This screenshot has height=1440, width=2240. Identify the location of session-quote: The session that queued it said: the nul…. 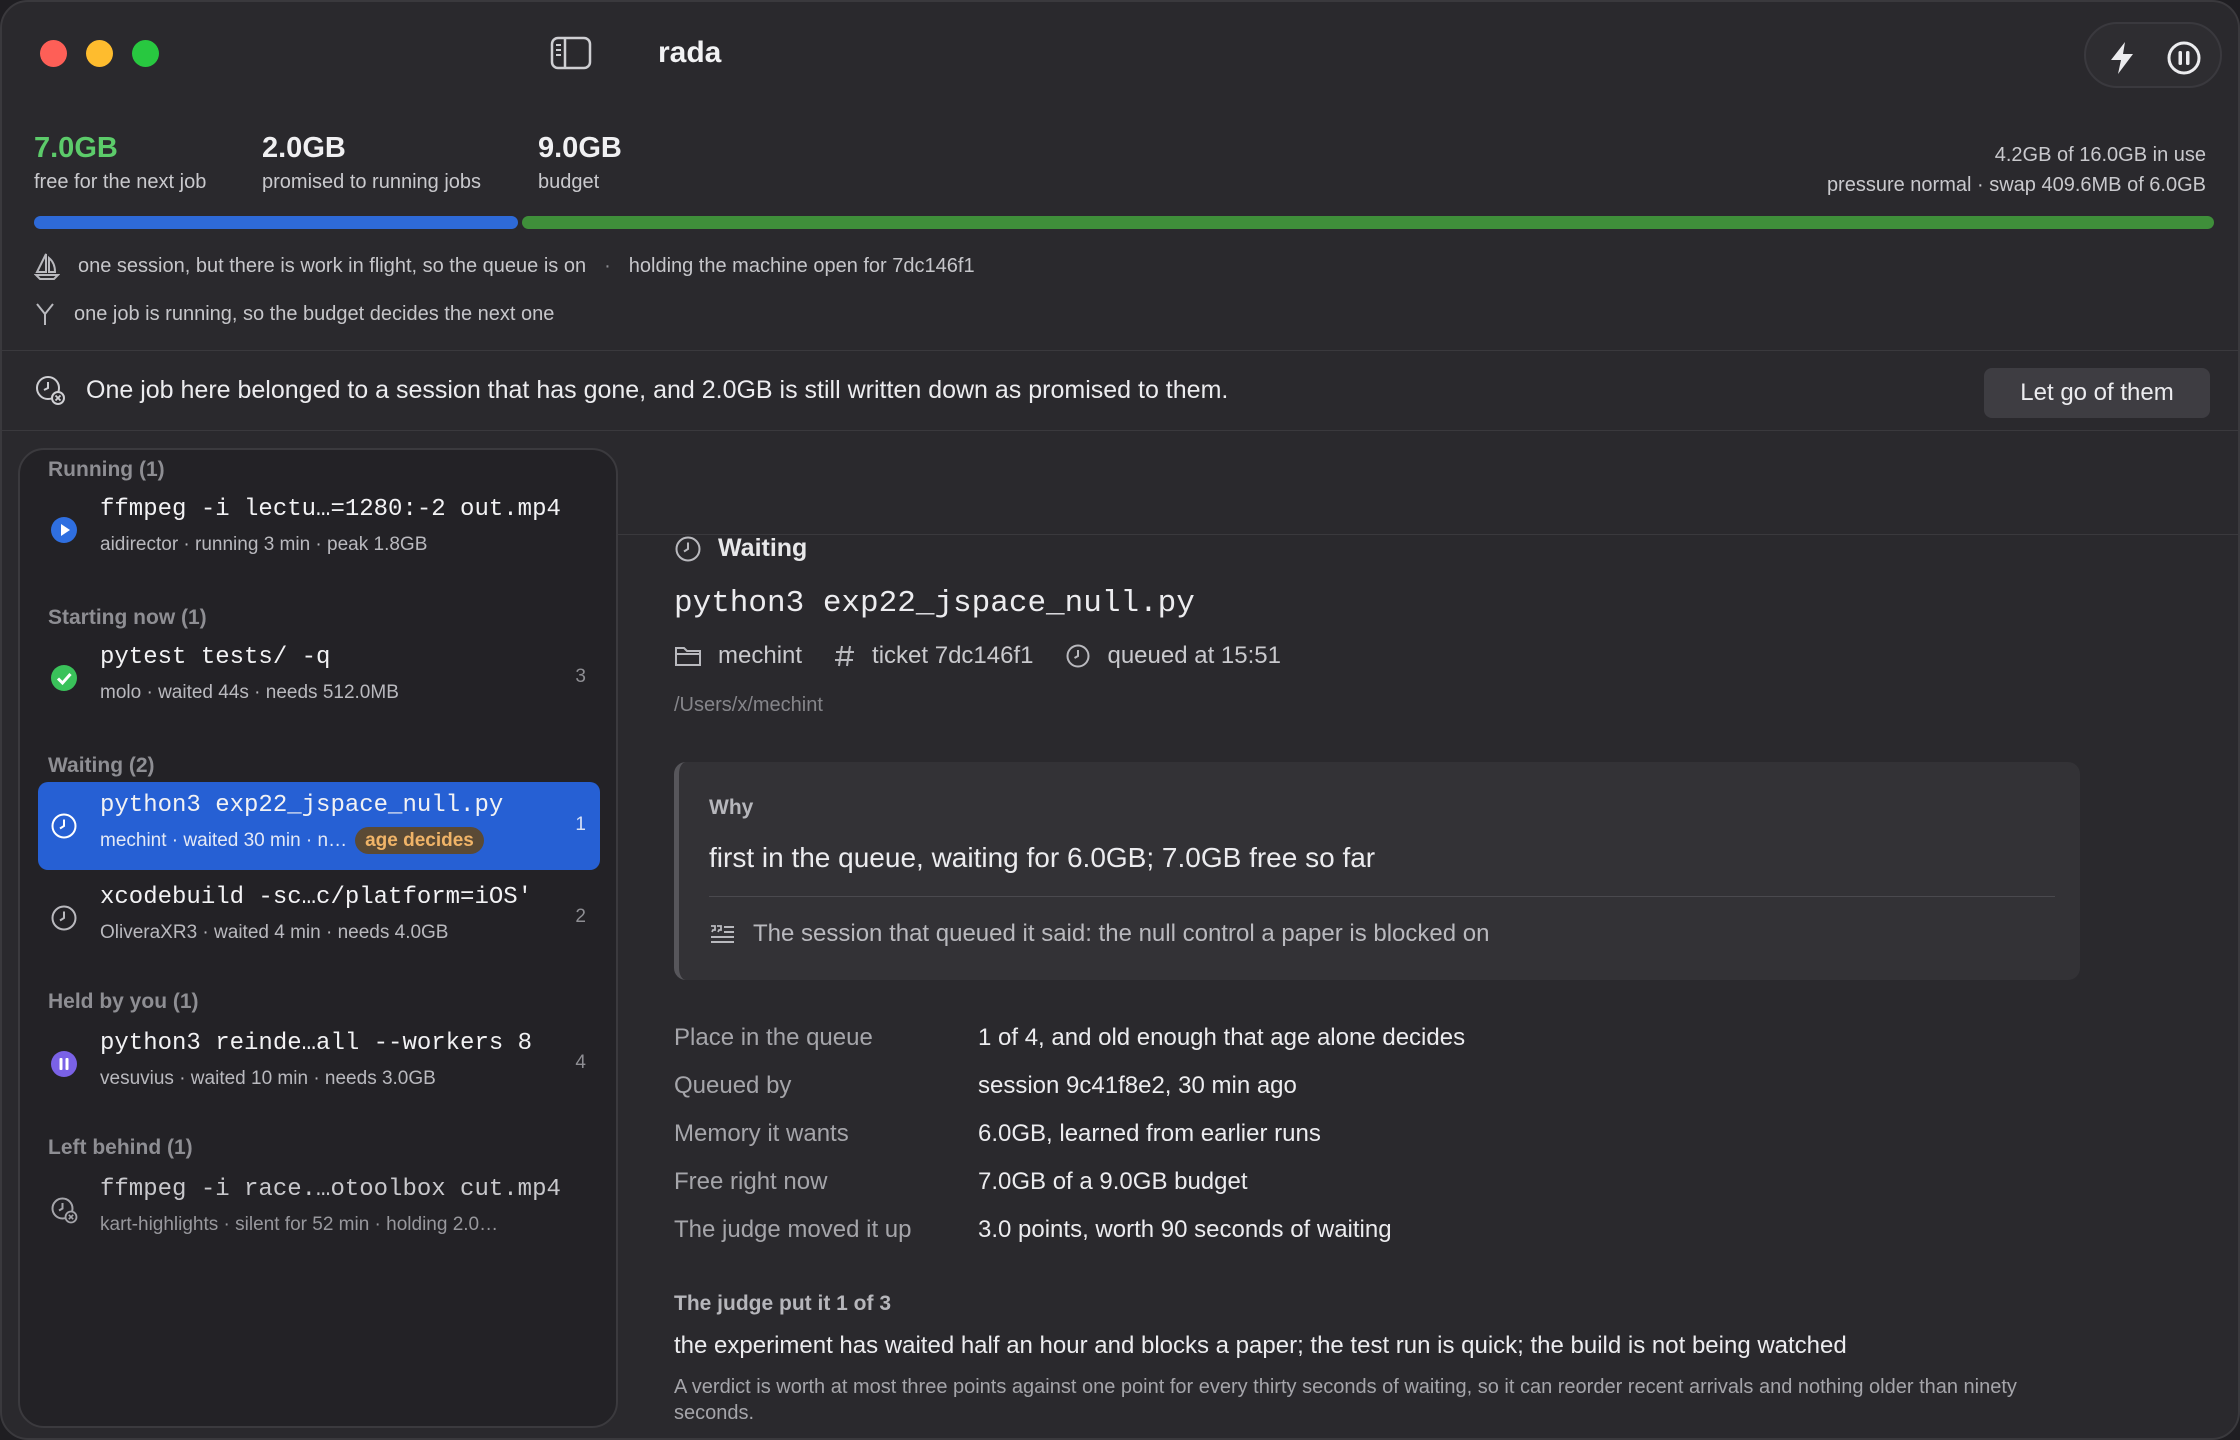
(1099, 934).